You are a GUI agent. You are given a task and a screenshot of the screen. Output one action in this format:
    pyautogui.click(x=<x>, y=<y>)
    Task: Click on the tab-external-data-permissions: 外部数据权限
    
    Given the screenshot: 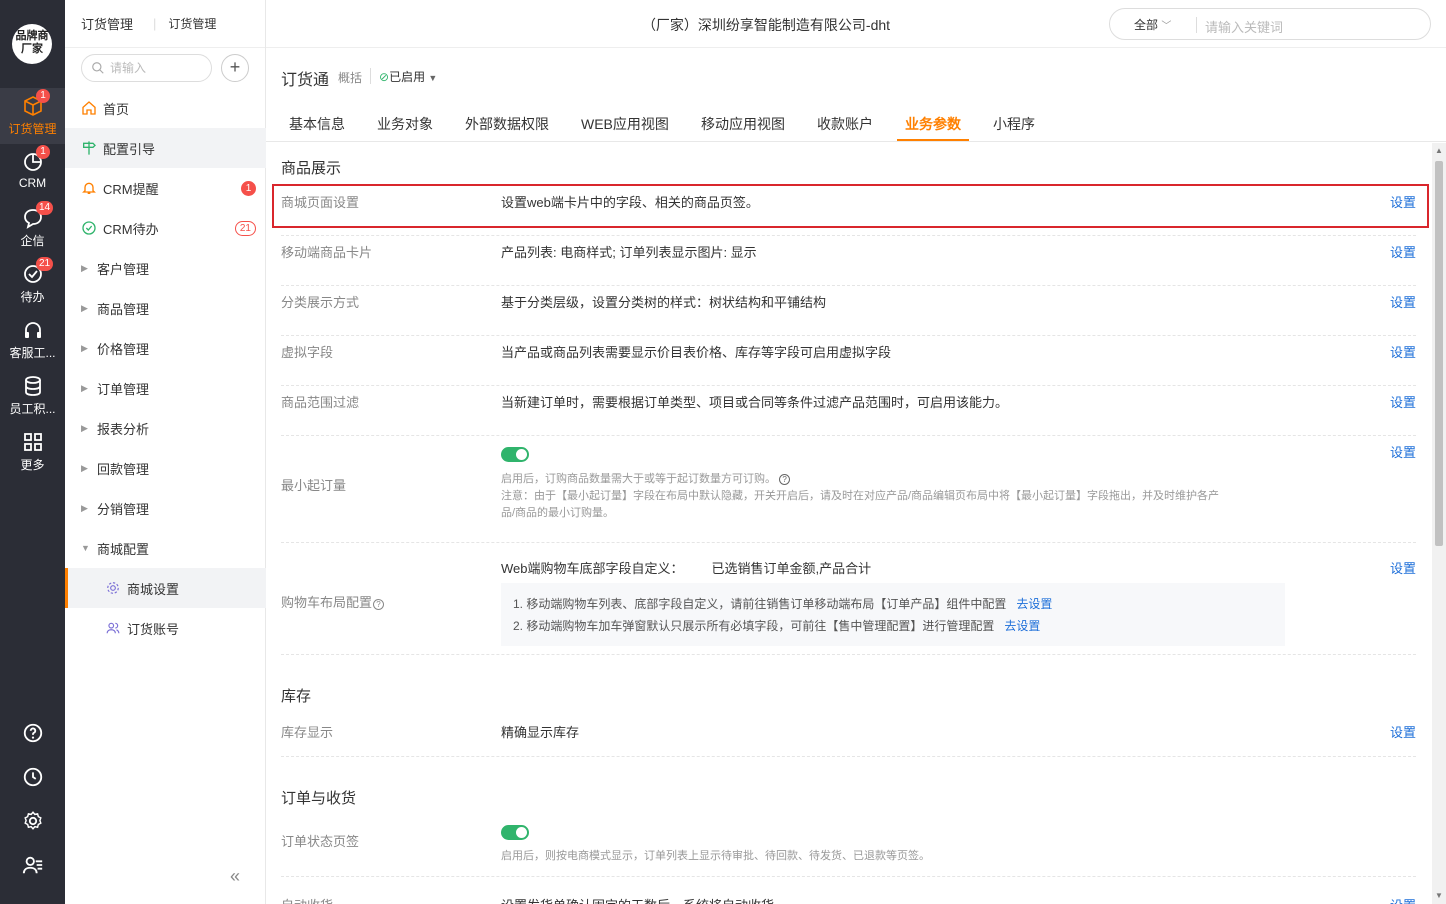 What is the action you would take?
    pyautogui.click(x=507, y=124)
    